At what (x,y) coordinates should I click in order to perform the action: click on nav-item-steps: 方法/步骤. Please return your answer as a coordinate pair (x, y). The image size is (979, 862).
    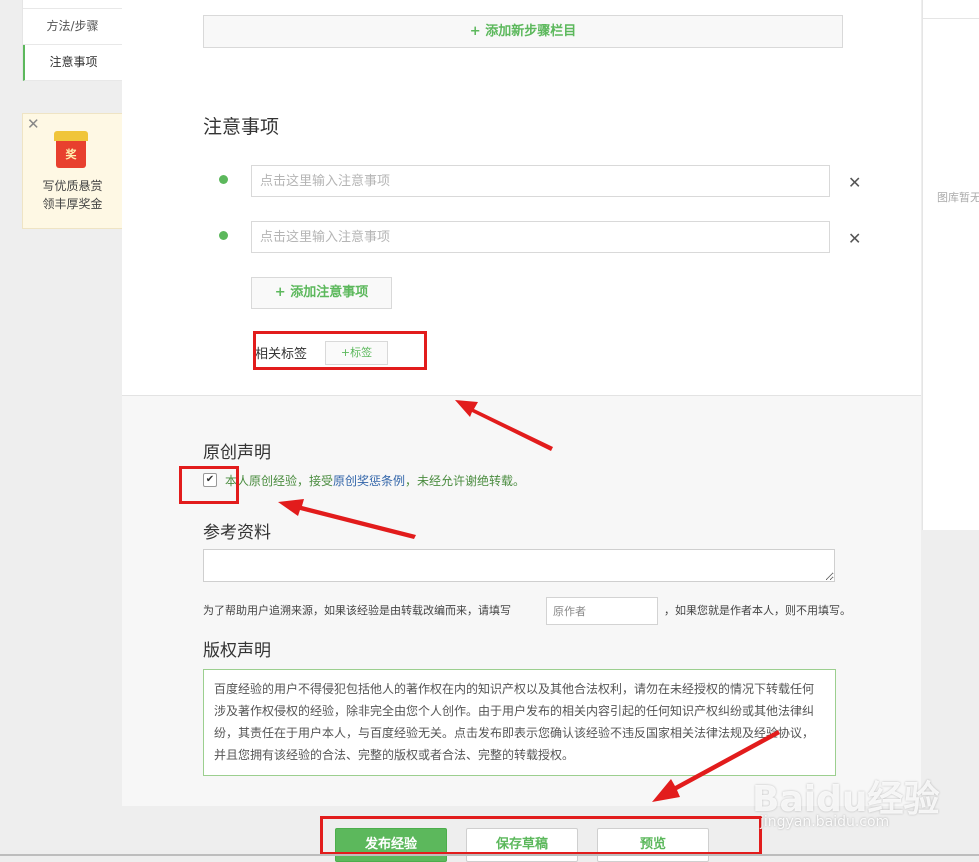
    Looking at the image, I should click on (72, 27).